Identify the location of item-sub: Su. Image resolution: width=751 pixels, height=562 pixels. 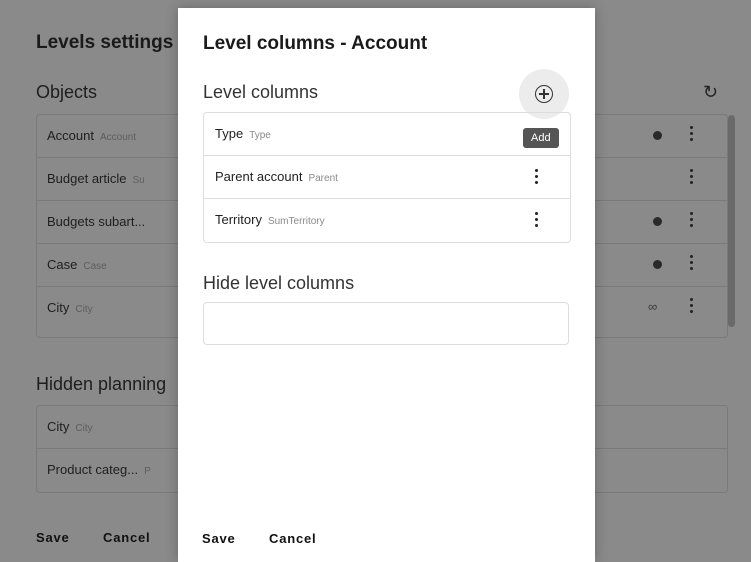
(138, 180).